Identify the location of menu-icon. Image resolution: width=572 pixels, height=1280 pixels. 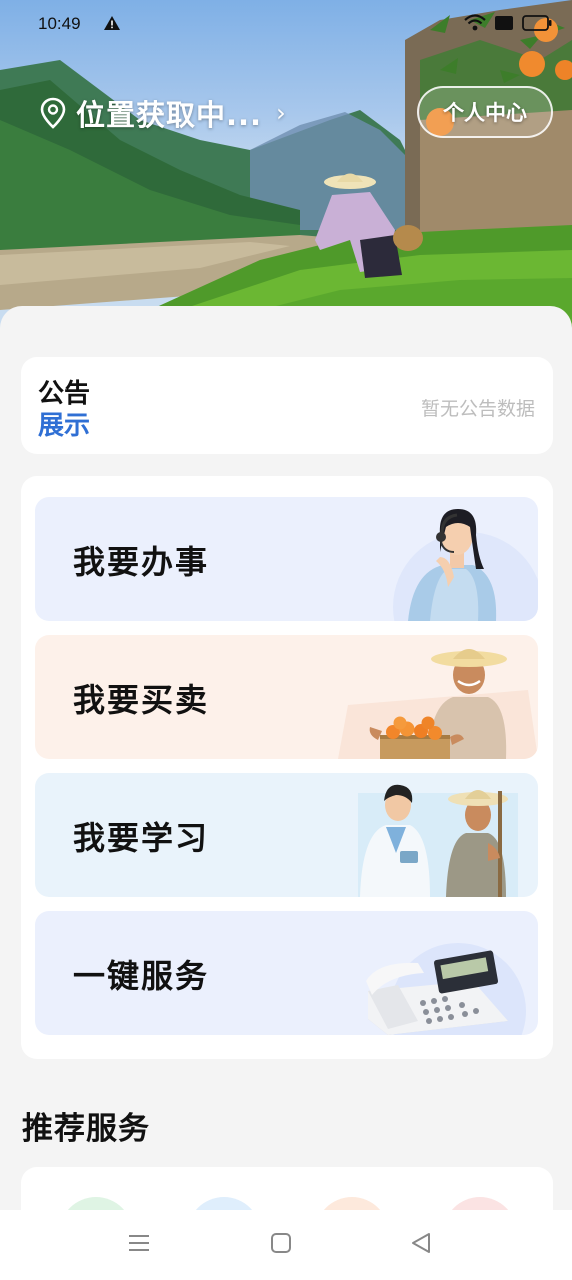
(139, 1243).